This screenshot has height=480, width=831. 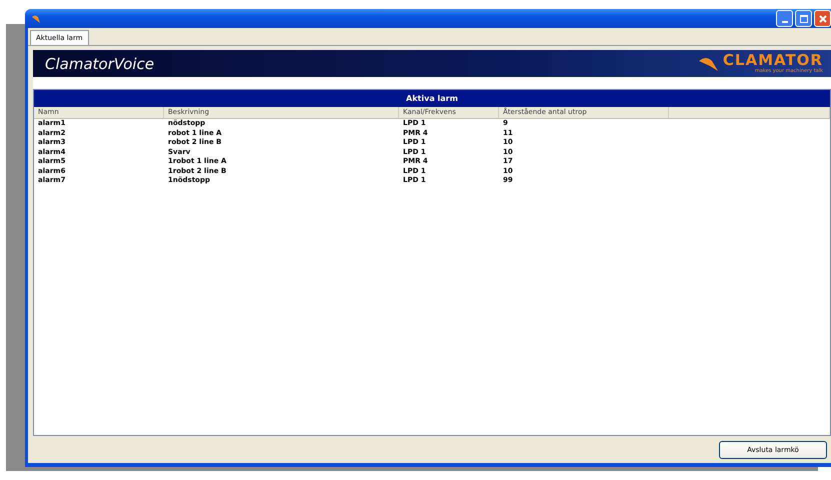 What do you see at coordinates (772, 60) in the screenshot?
I see `logo-name: CLAMATOR` at bounding box center [772, 60].